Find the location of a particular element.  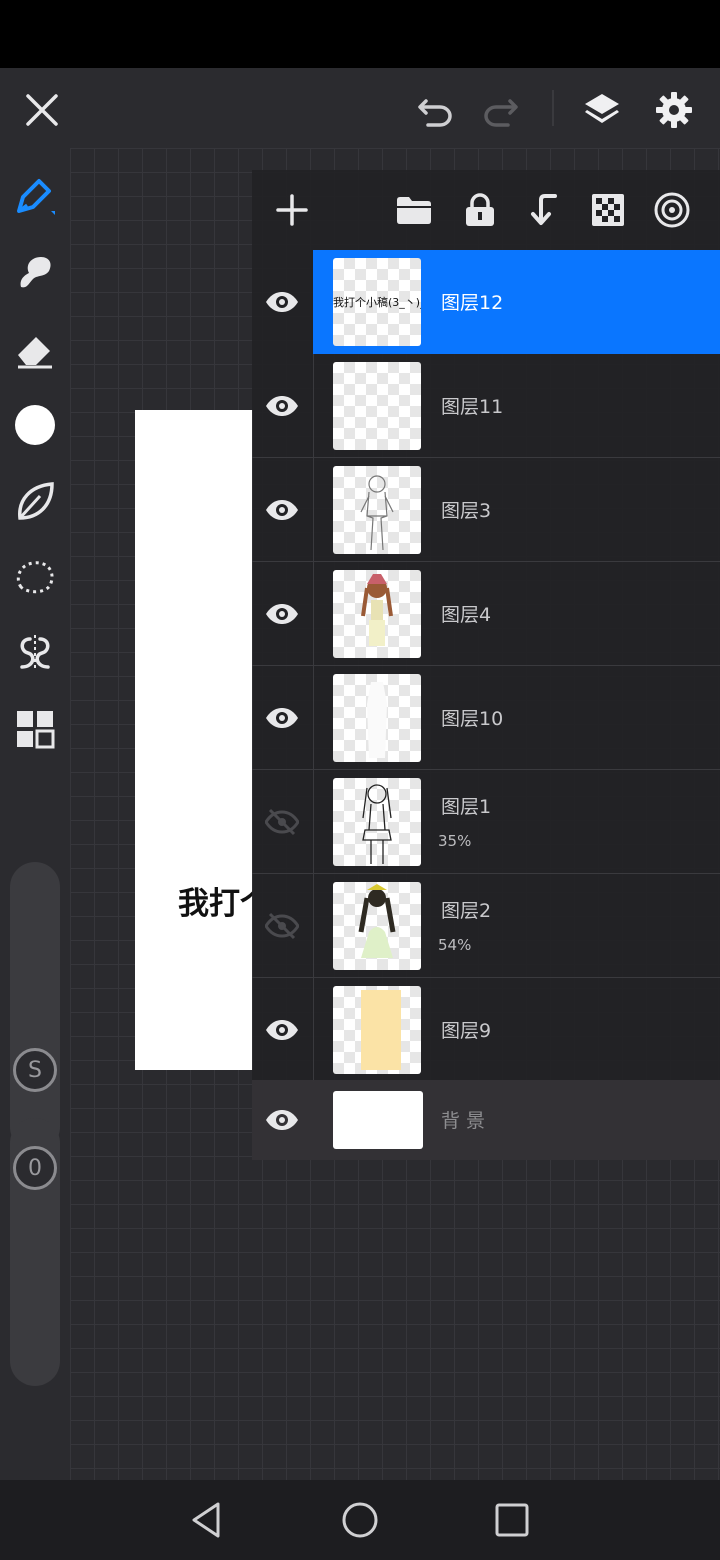

sketch-figure is located at coordinates (377, 513).